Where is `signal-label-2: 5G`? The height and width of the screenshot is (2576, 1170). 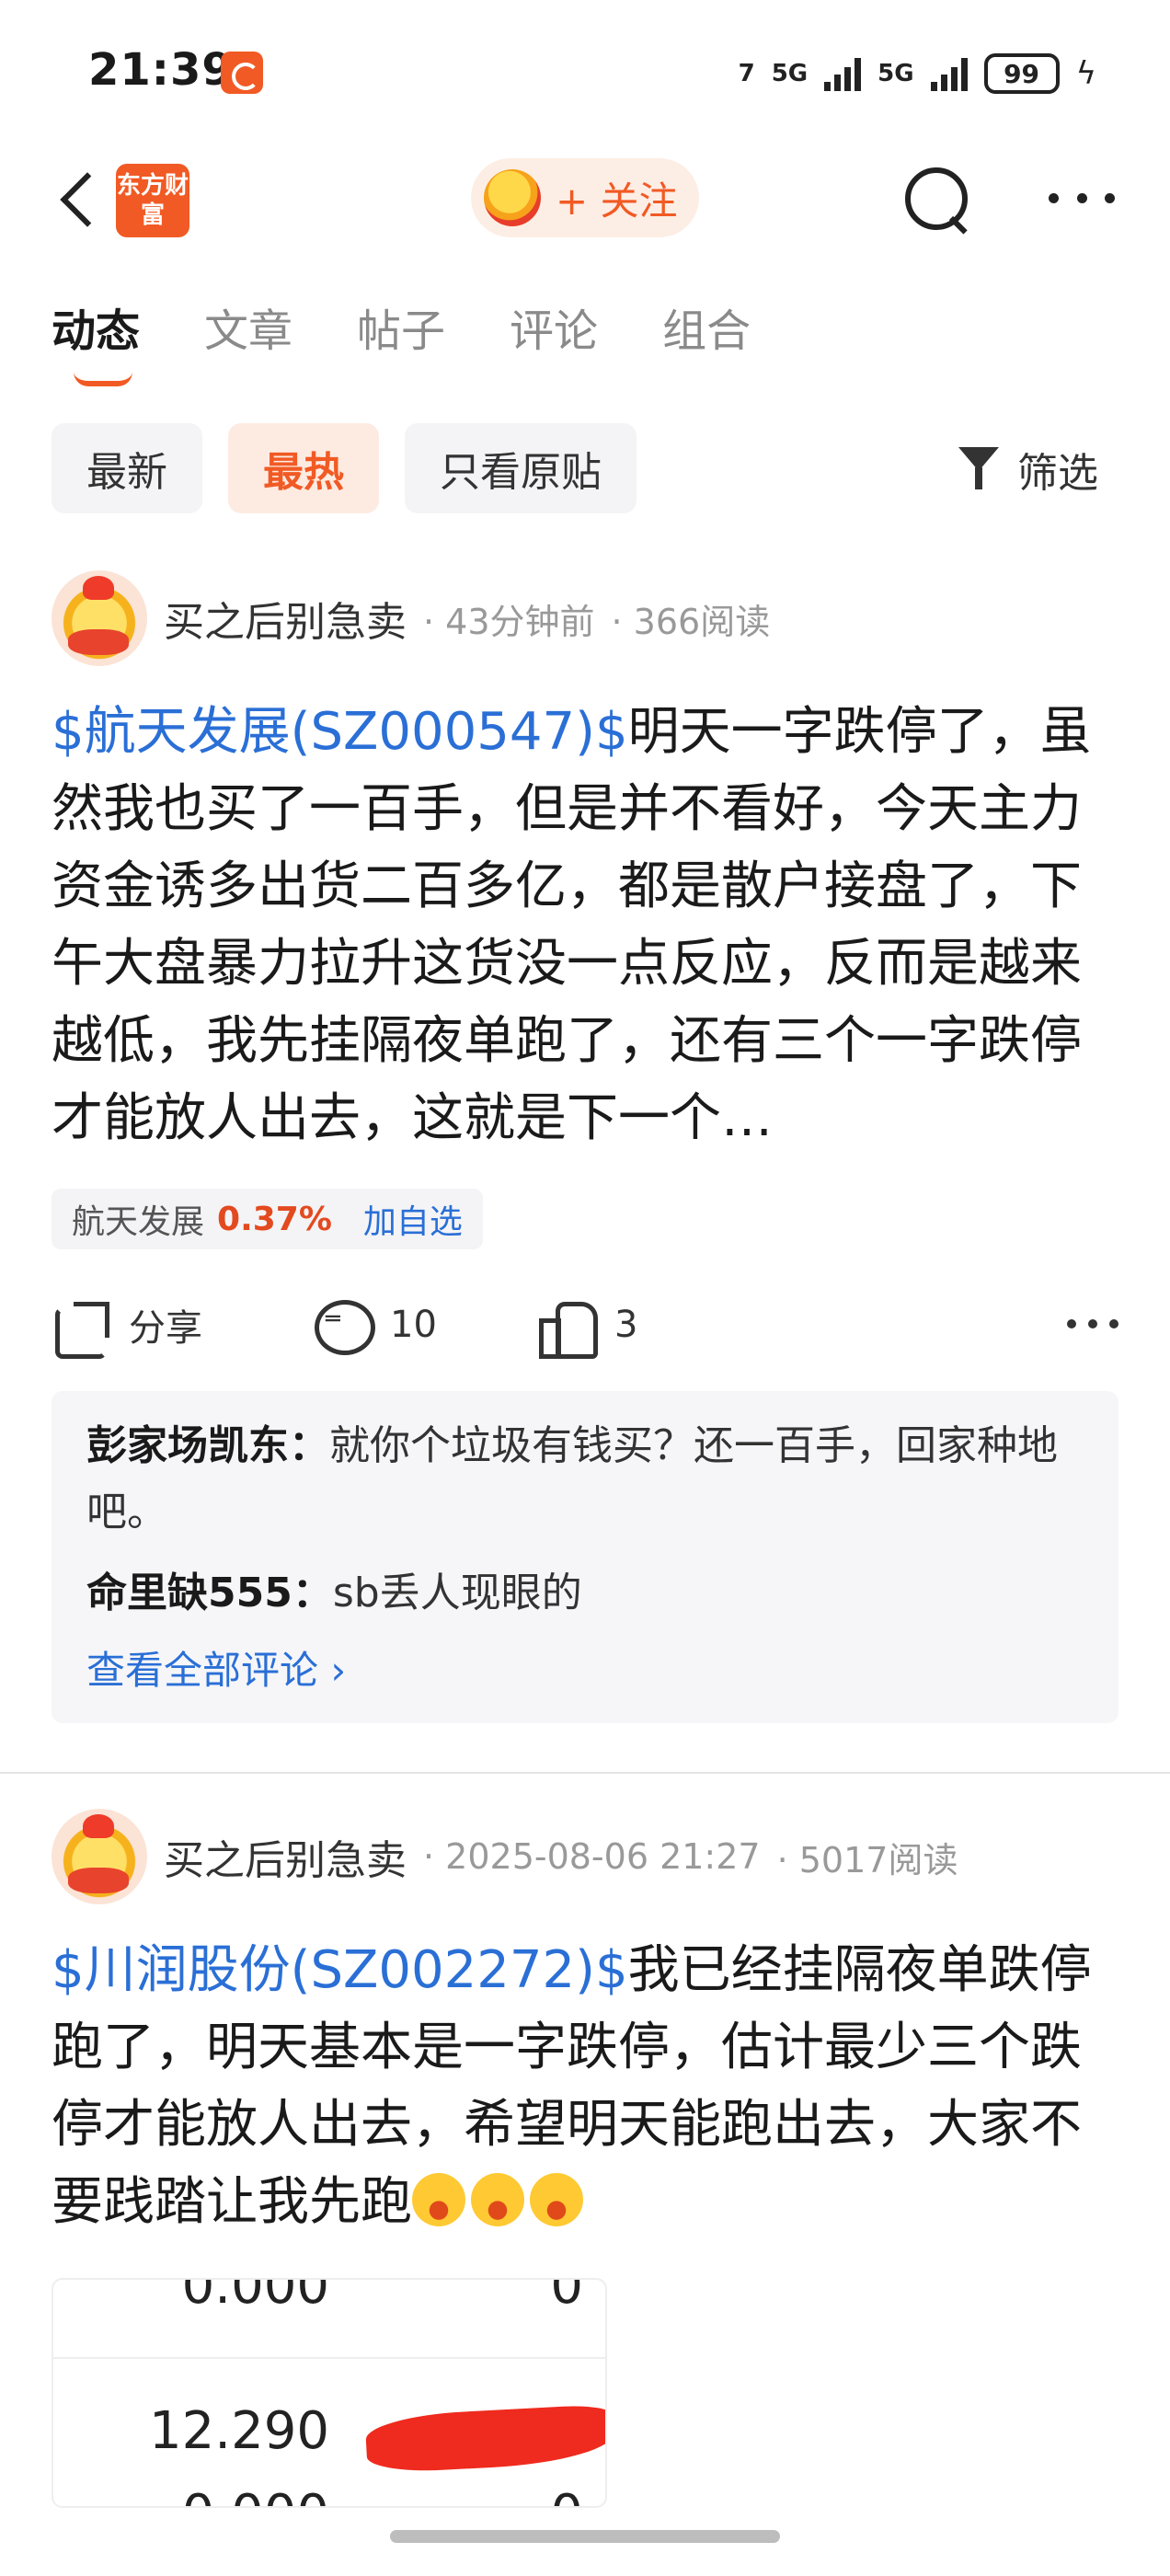 signal-label-2: 5G is located at coordinates (896, 73).